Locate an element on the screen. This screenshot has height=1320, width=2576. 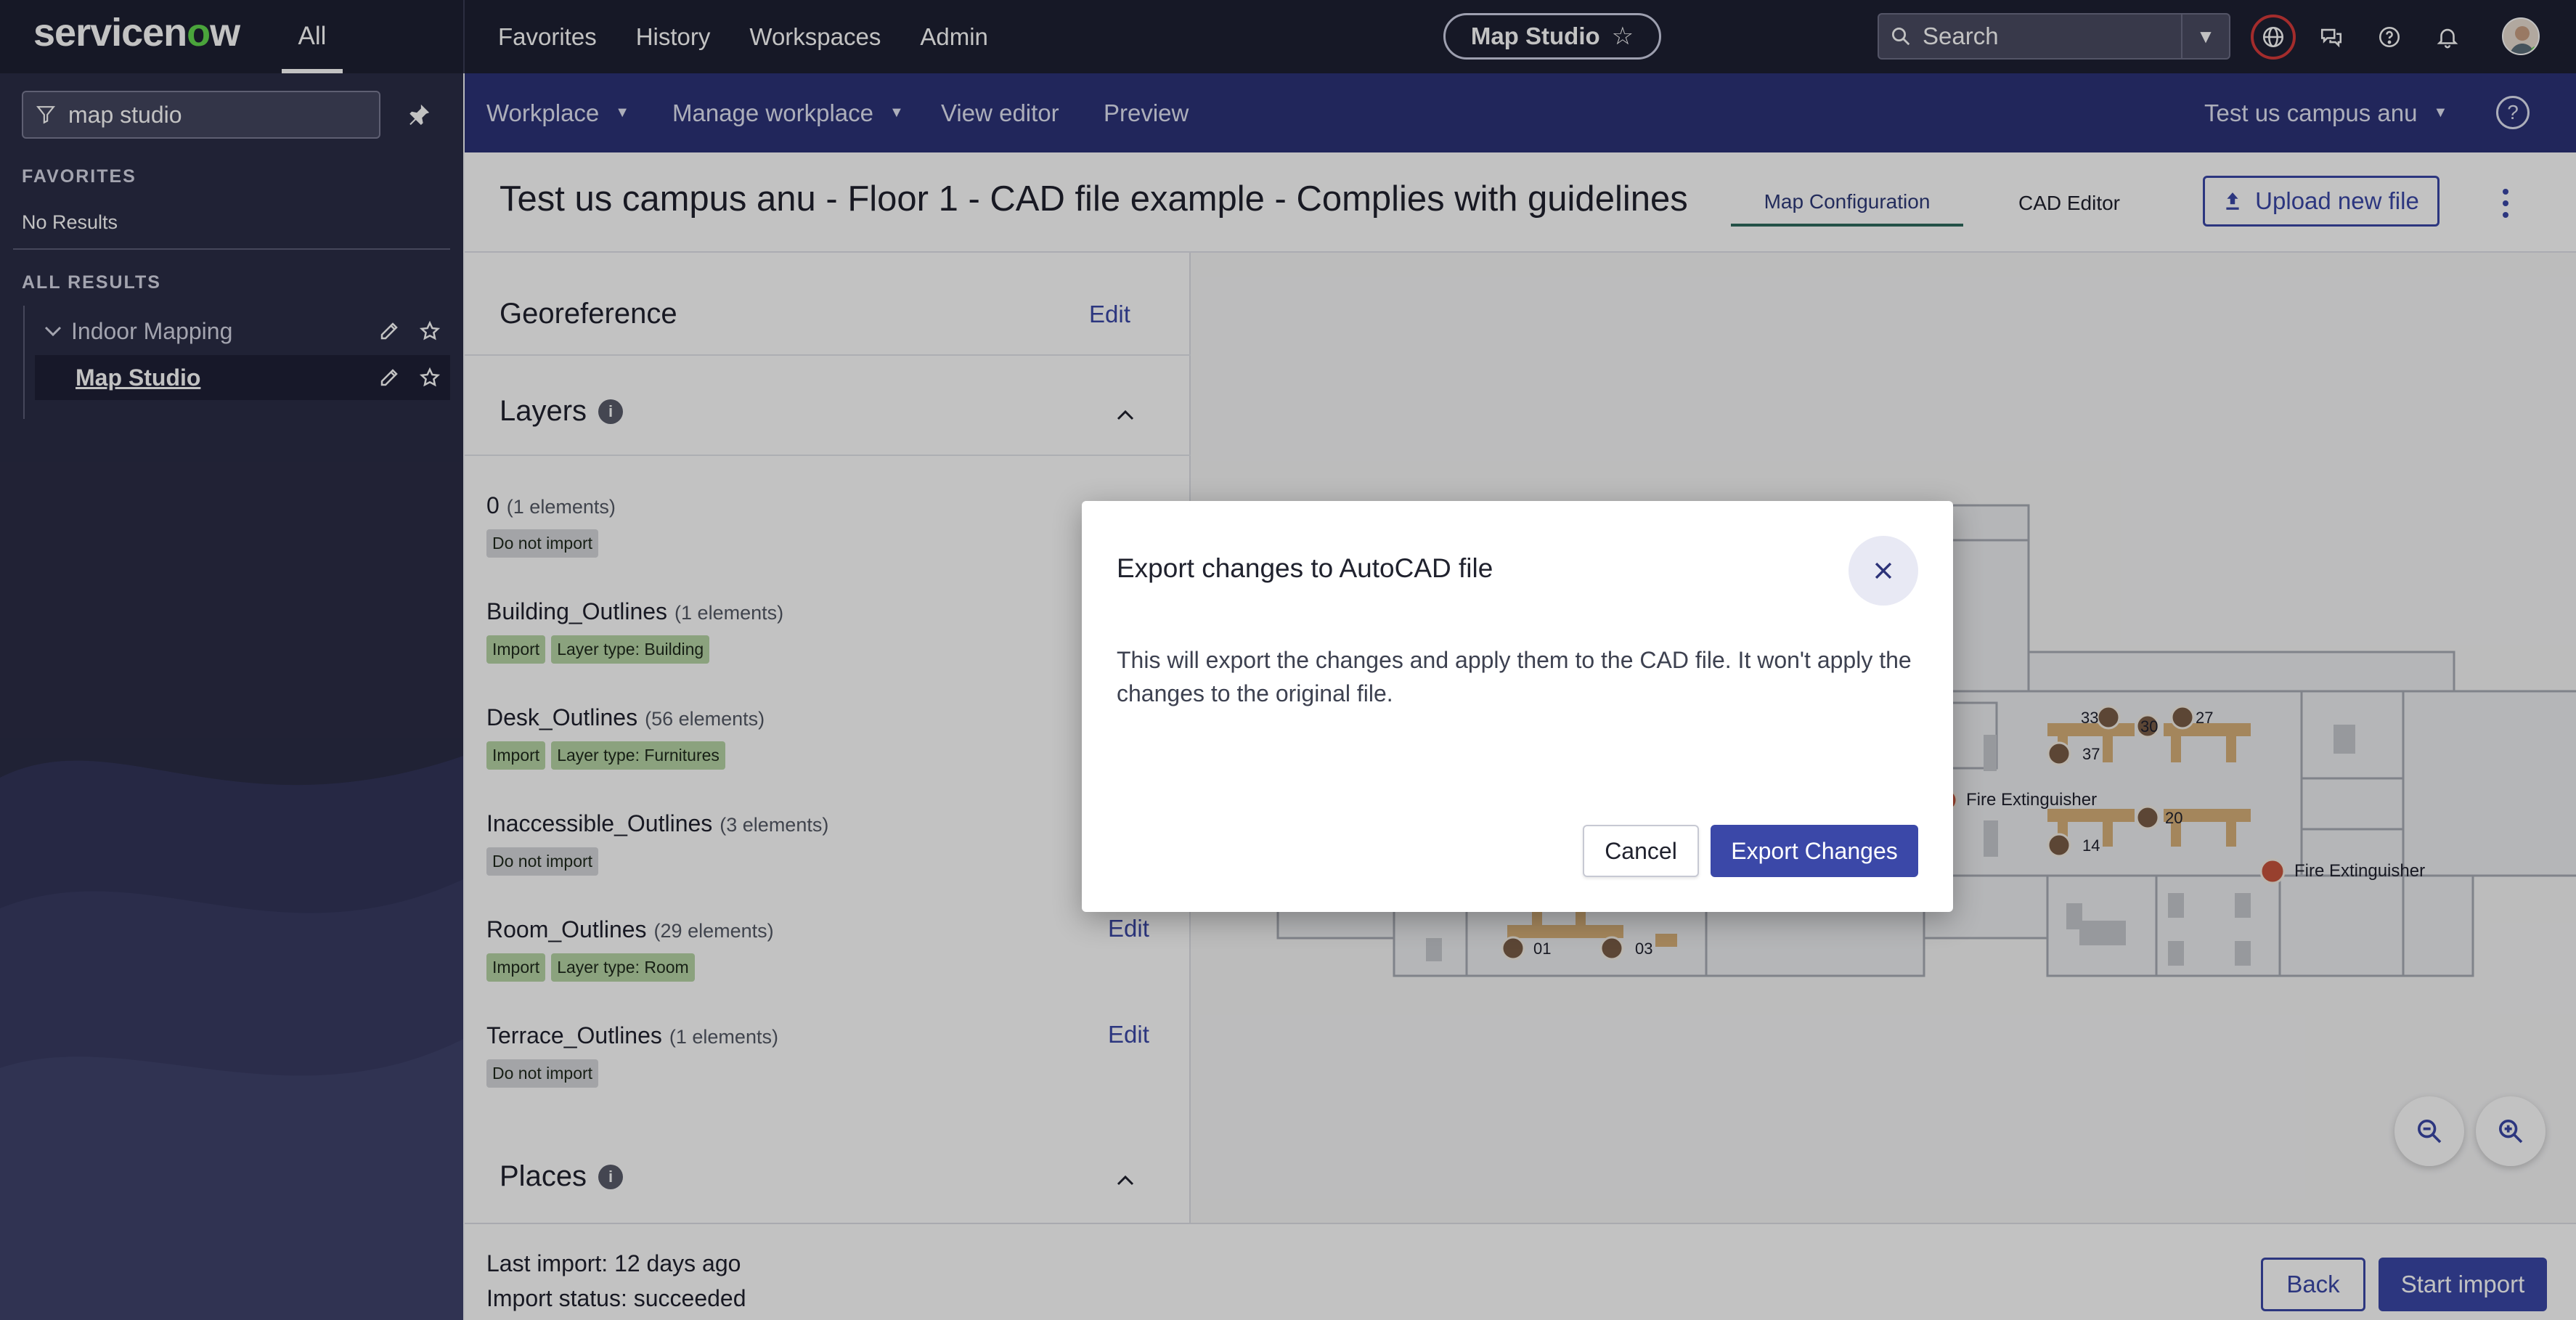
dialog-title: Export changes to AutoCAD file is located at coordinates (1305, 568).